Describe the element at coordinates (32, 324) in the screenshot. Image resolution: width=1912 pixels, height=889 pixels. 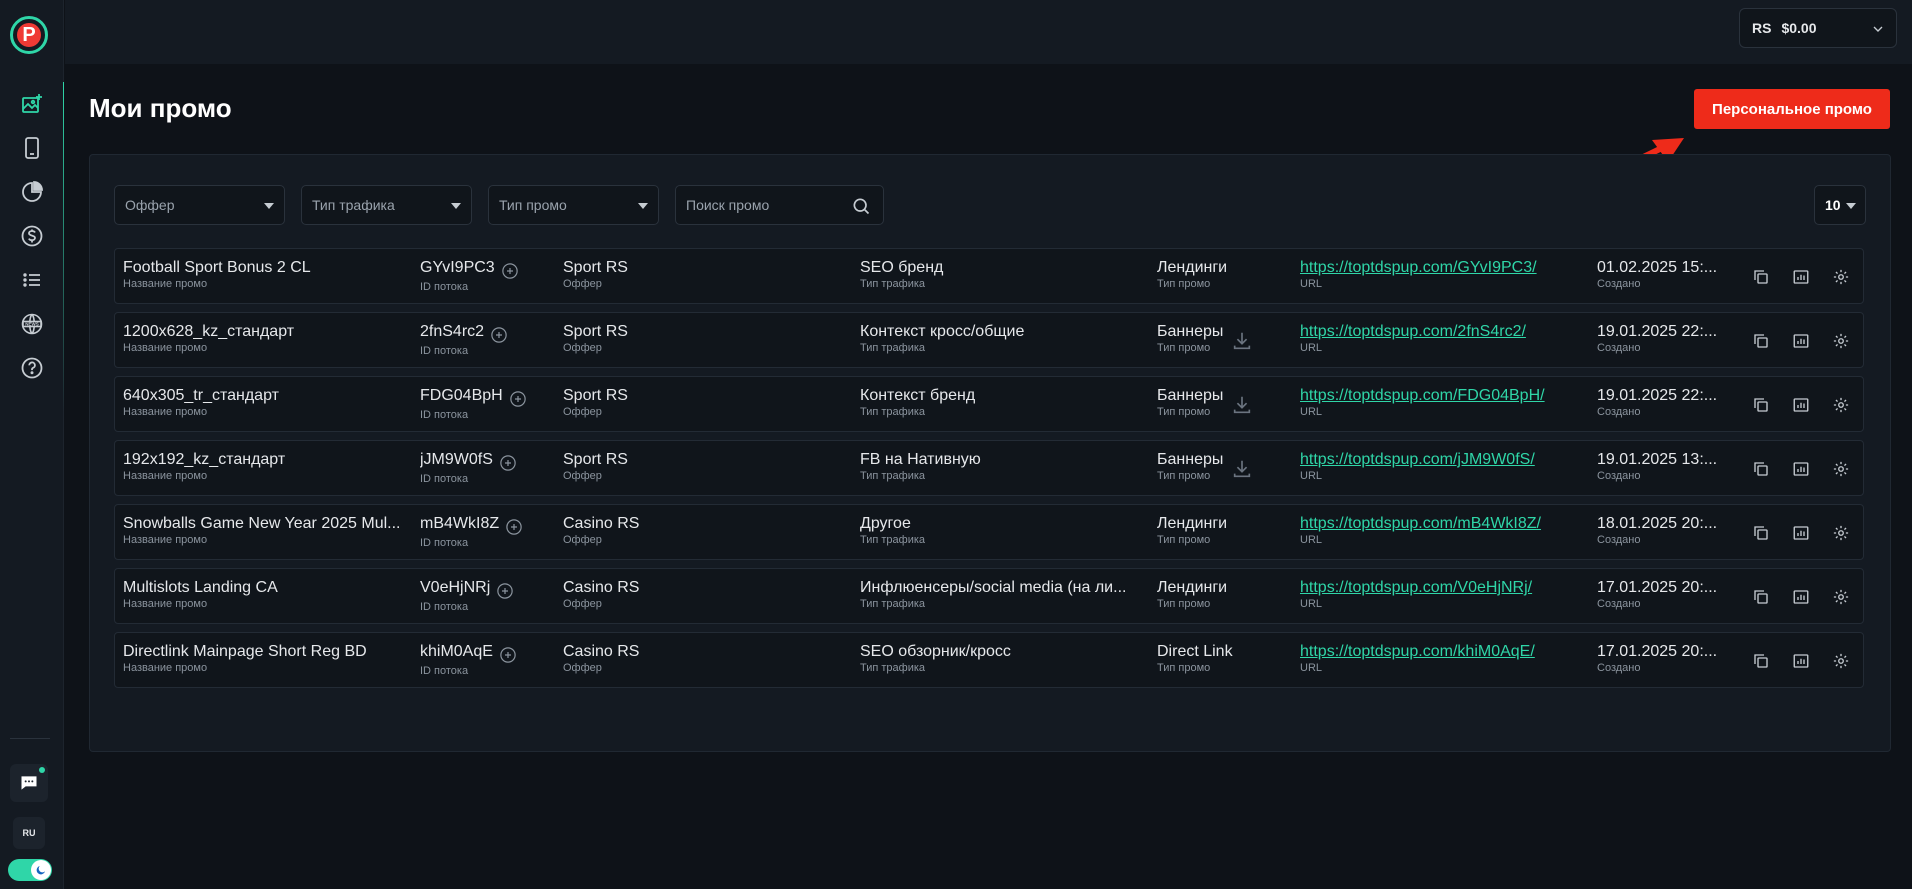
I see `sidebar-item-news: NEWS` at that location.